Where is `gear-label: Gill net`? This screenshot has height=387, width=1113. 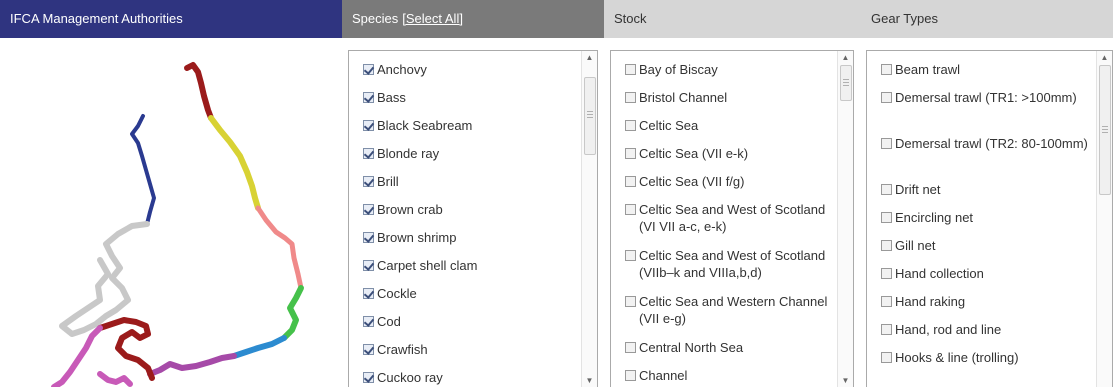
gear-label: Gill net is located at coordinates (915, 245).